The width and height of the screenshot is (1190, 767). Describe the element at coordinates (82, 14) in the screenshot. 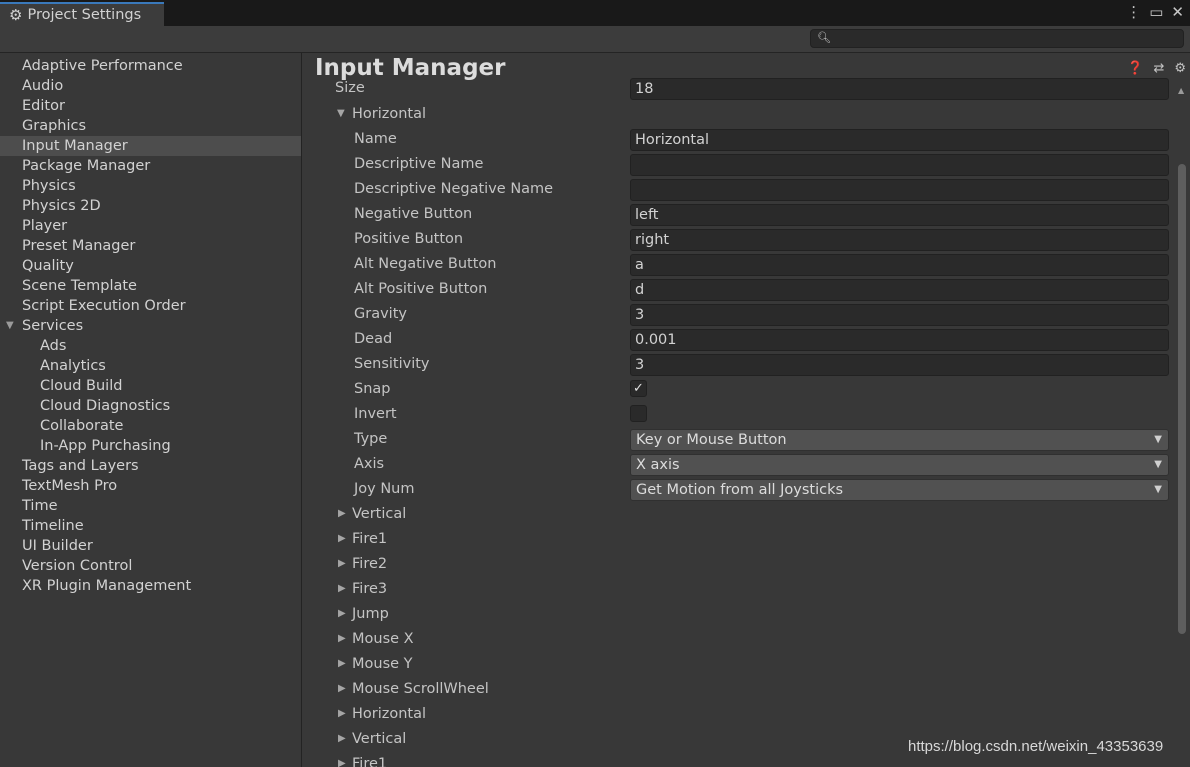

I see `tab-project-settings: ⚙ Project Settings` at that location.